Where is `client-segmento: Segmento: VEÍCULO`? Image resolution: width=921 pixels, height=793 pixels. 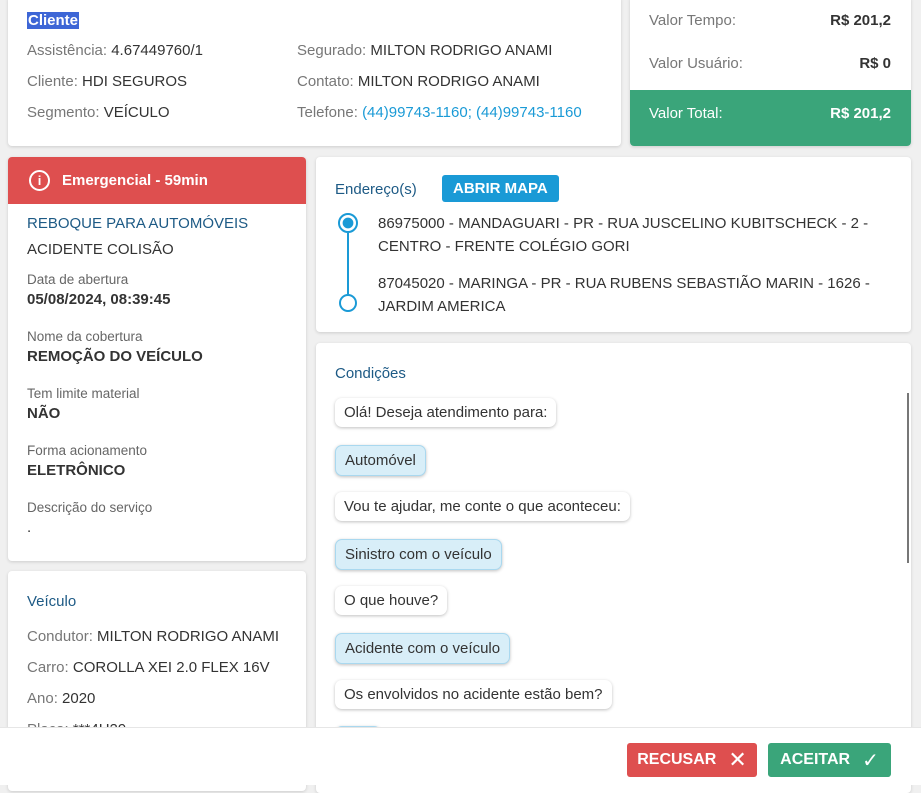
client-segmento: Segmento: VEÍCULO is located at coordinates (98, 112).